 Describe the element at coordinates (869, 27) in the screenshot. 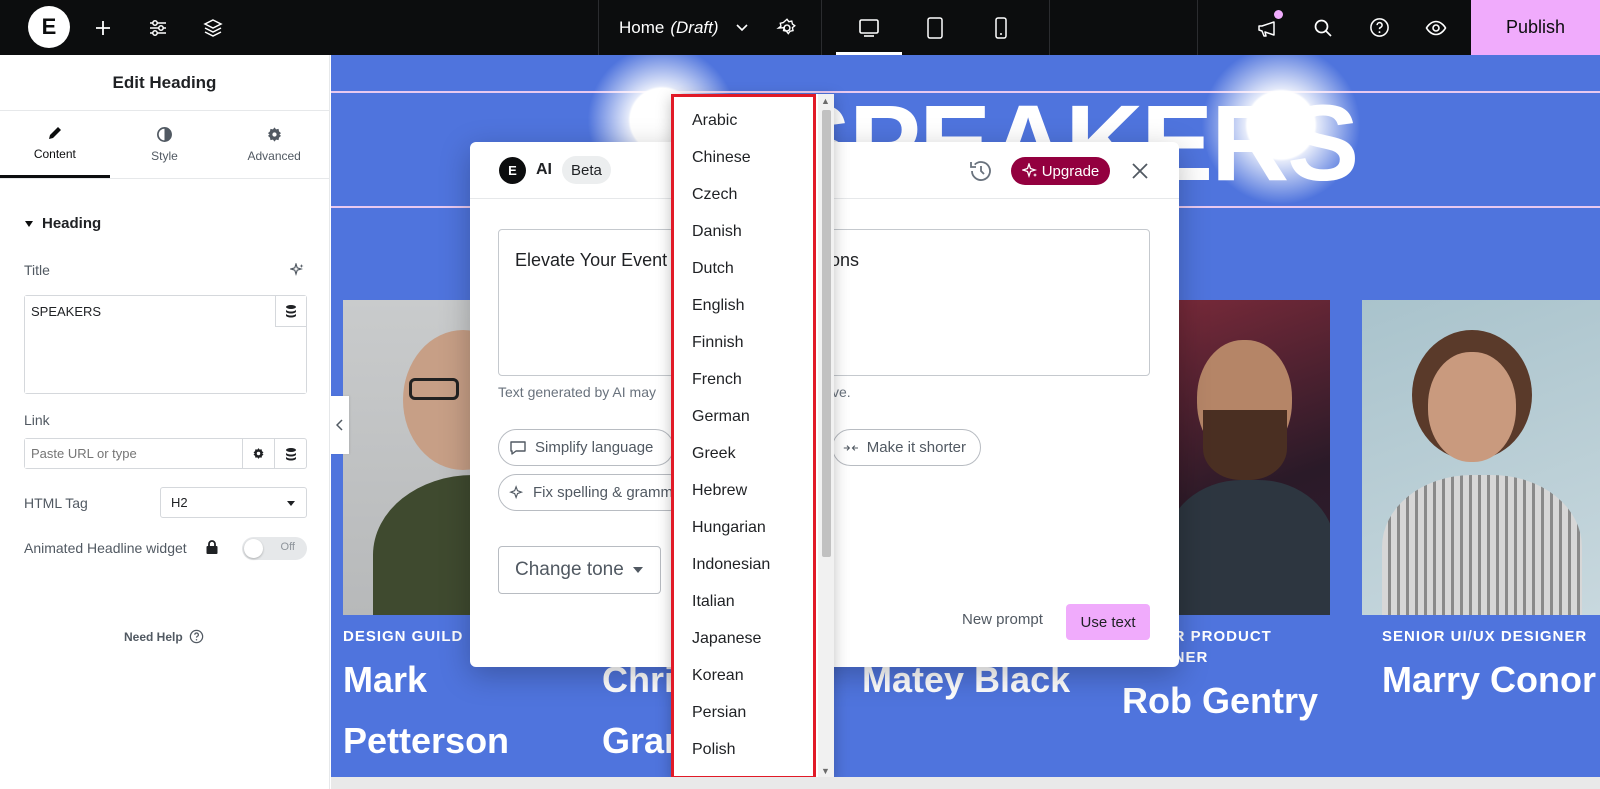

I see `desktop-view-button` at that location.